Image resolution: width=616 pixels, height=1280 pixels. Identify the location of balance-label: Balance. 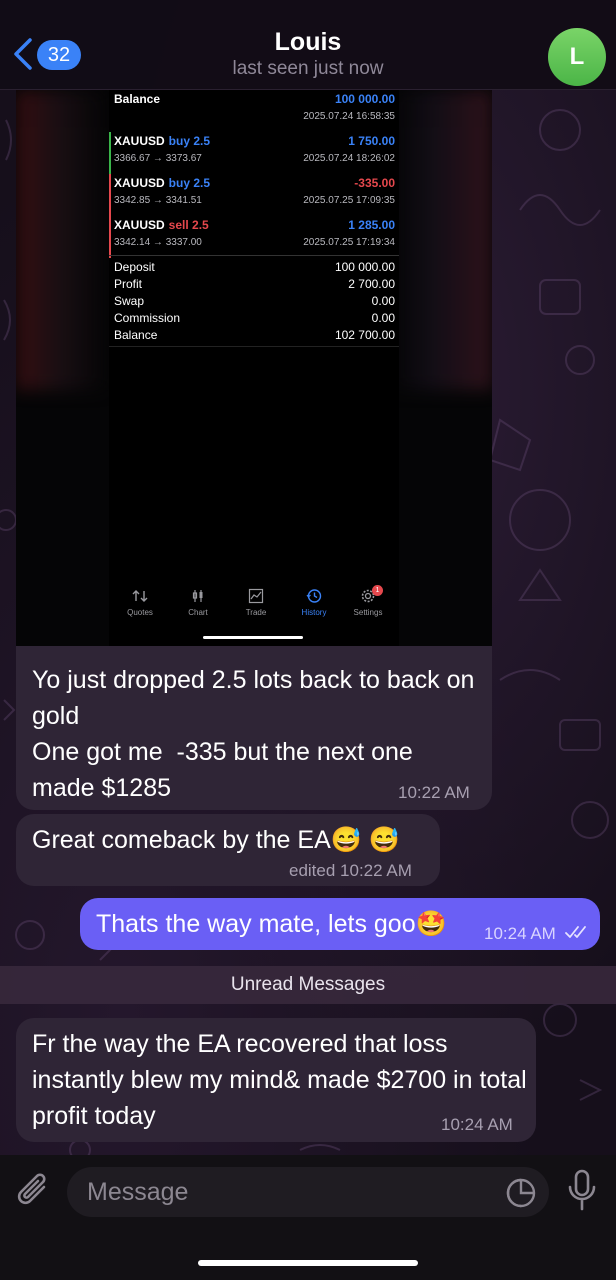
(137, 99).